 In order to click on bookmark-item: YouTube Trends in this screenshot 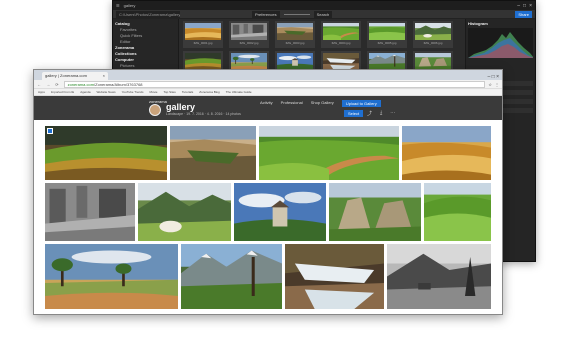, I will do `click(133, 92)`.